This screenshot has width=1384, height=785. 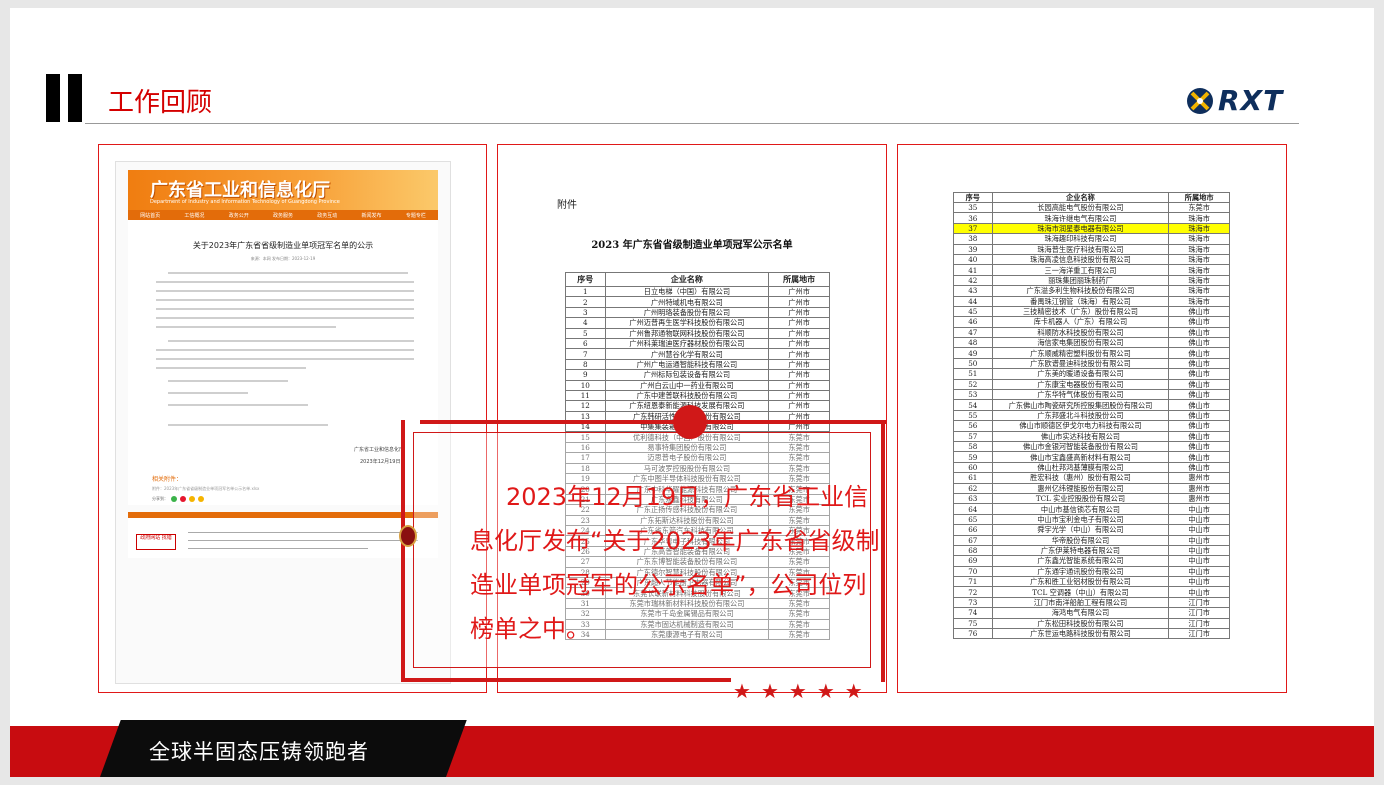 What do you see at coordinates (156, 542) in the screenshot?
I see `footer-logo: 政府网站 找错` at bounding box center [156, 542].